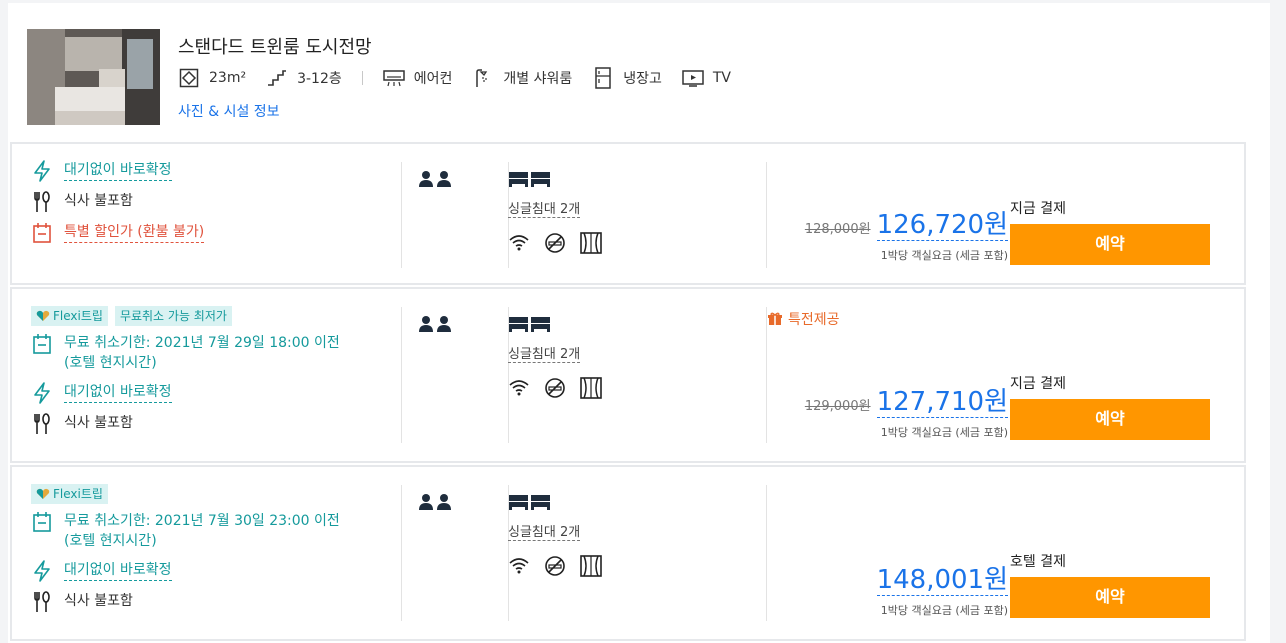 This screenshot has height=643, width=1286. I want to click on amenity-list: 23m² 3-12층 에어컨 개별 샤워룸 냉장고 TV, so click(464, 78).